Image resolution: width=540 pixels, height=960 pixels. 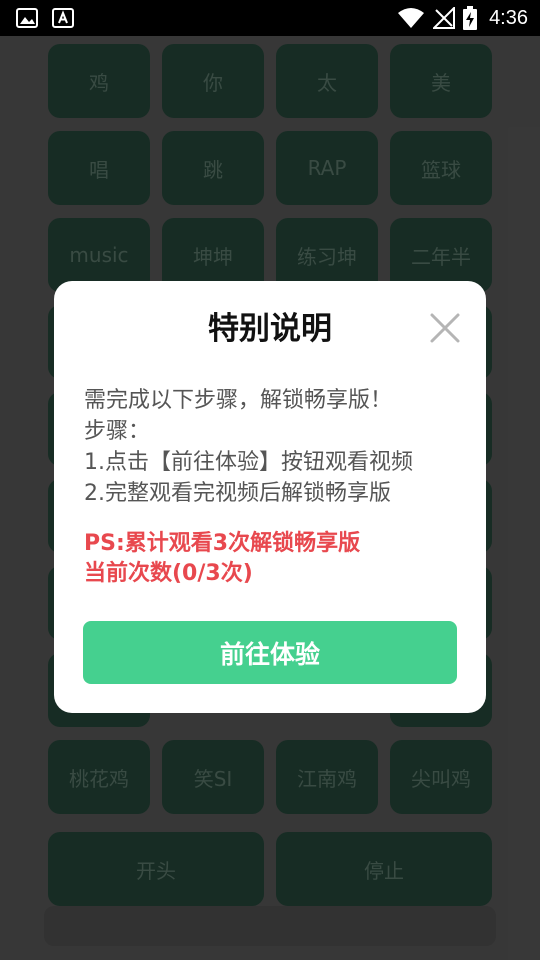 I want to click on try-now-button: 前往体验, so click(x=270, y=652).